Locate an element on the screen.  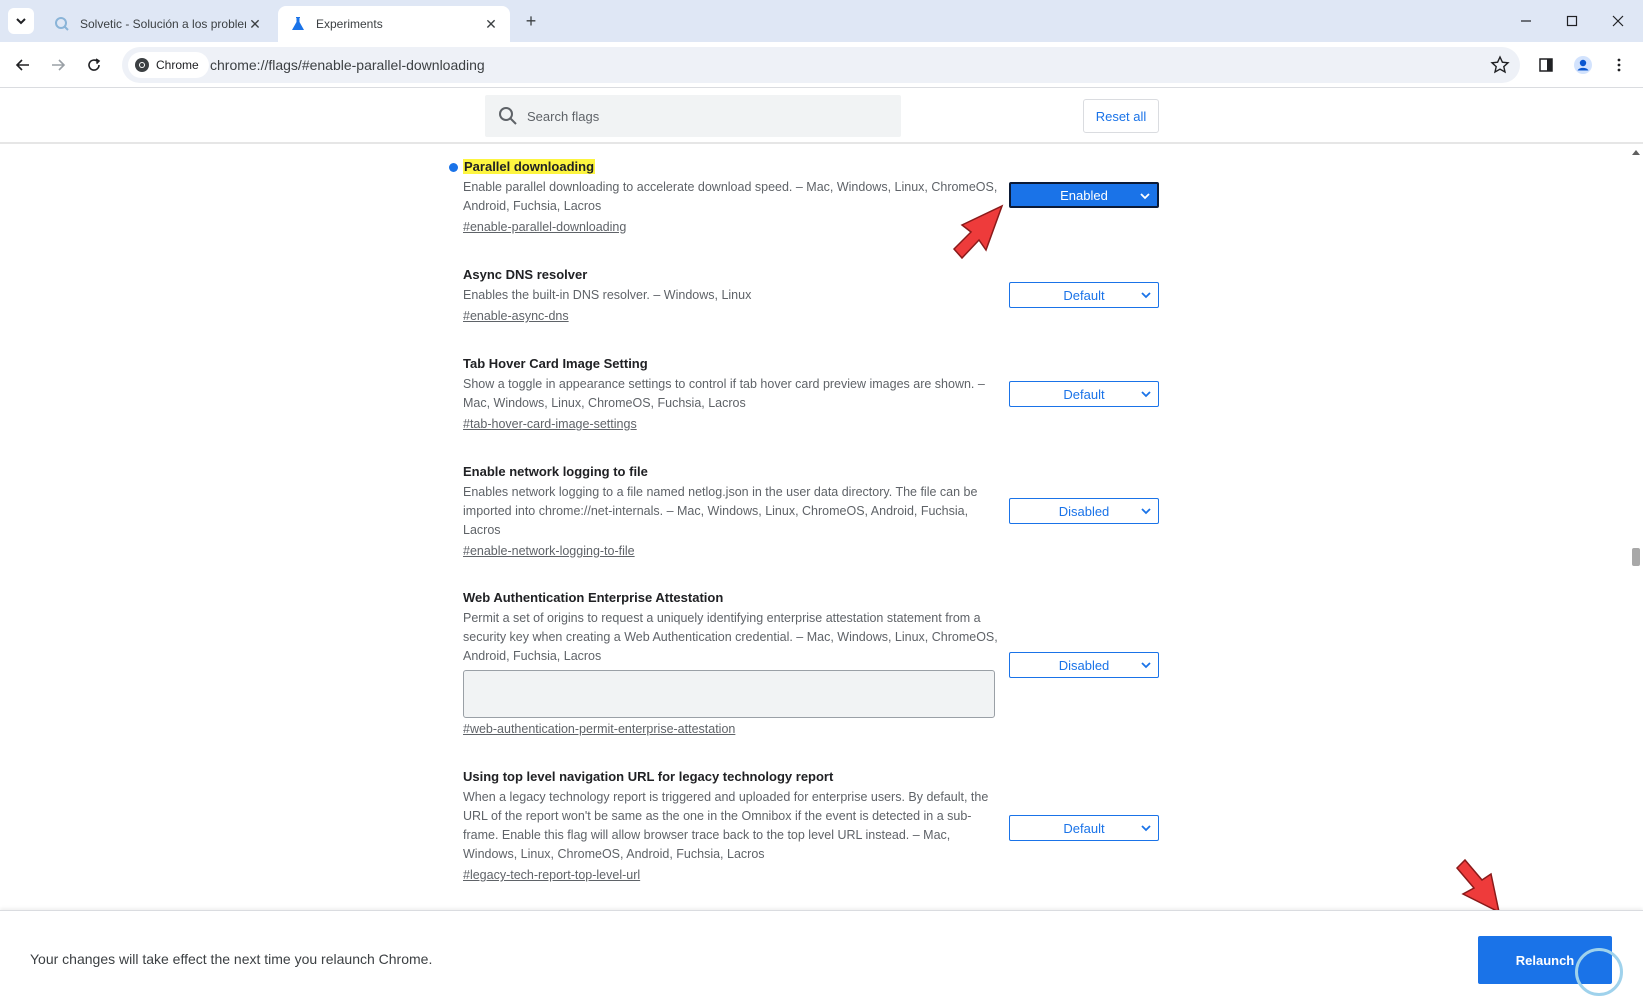
tab-search-button is located at coordinates (21, 21).